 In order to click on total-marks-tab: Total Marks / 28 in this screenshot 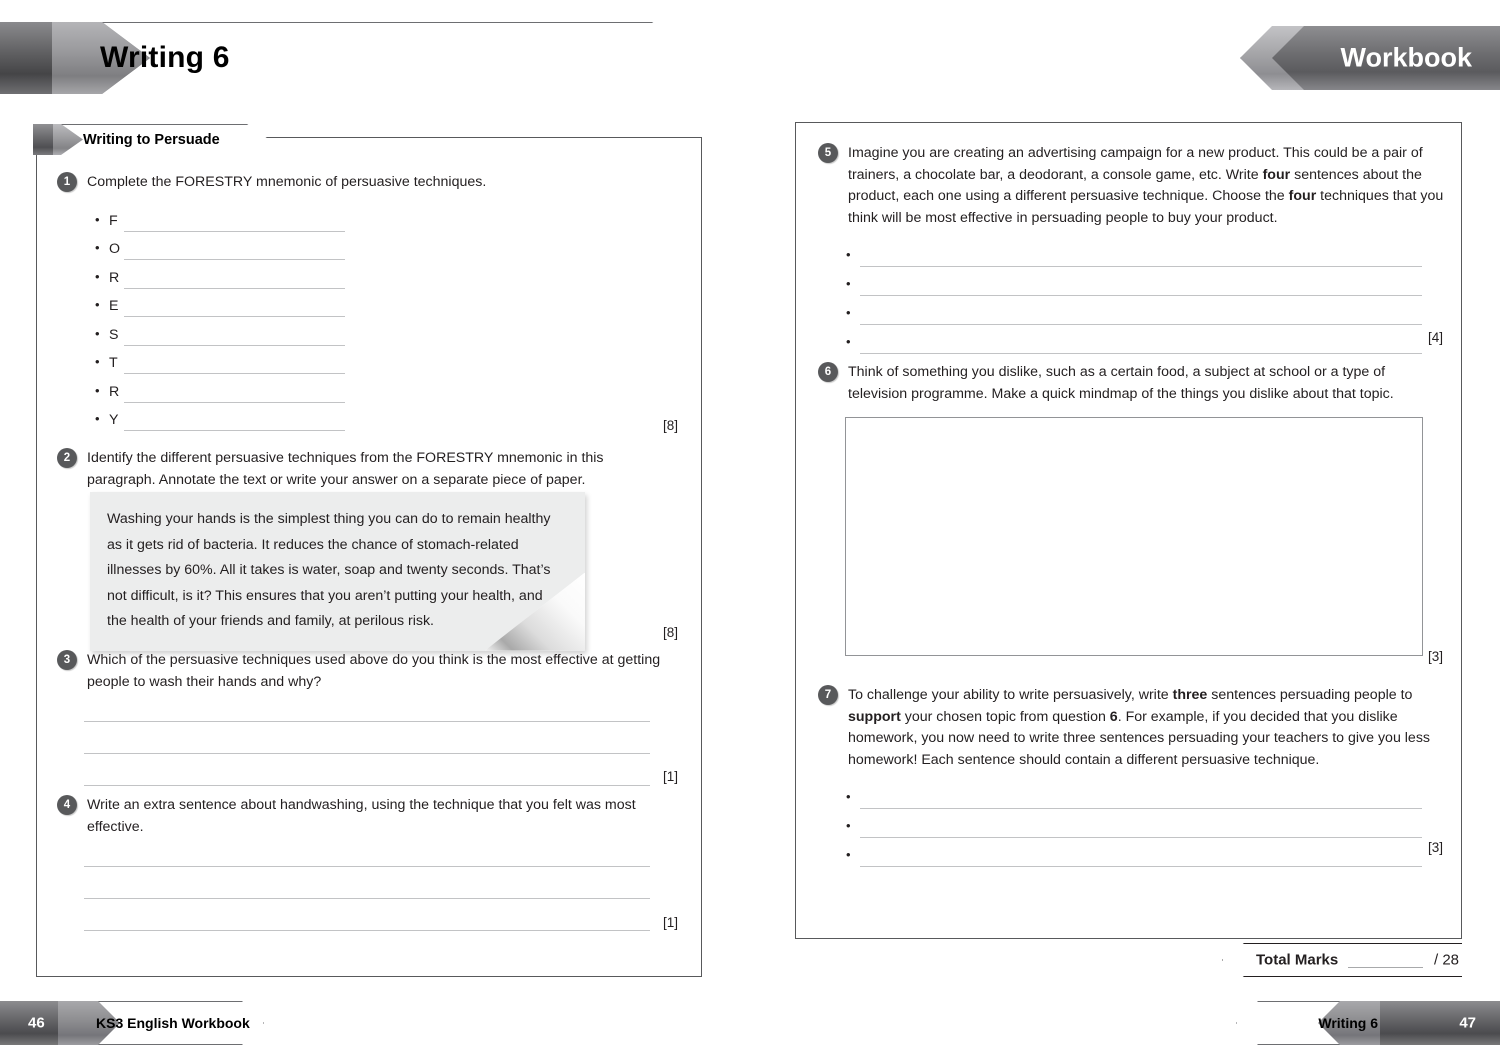, I will do `click(1342, 960)`.